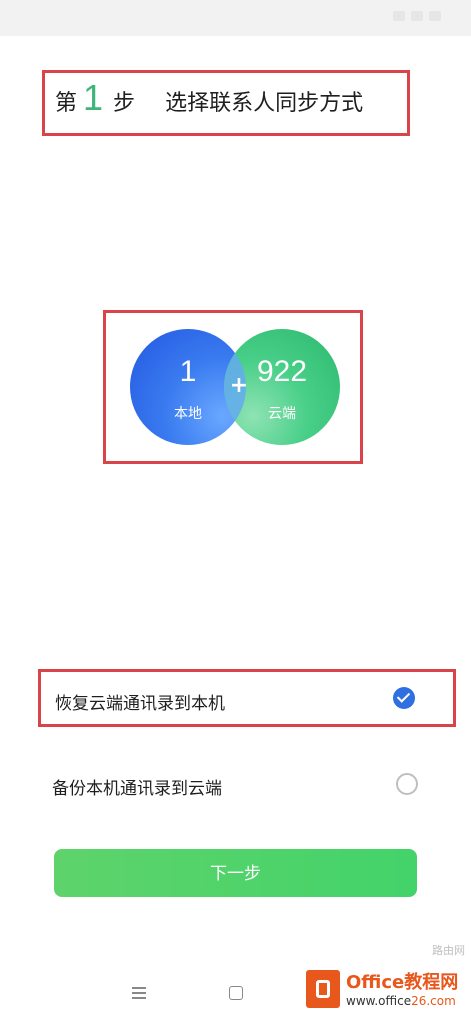 The width and height of the screenshot is (471, 1017). What do you see at coordinates (66, 103) in the screenshot?
I see `step-prefix: 第` at bounding box center [66, 103].